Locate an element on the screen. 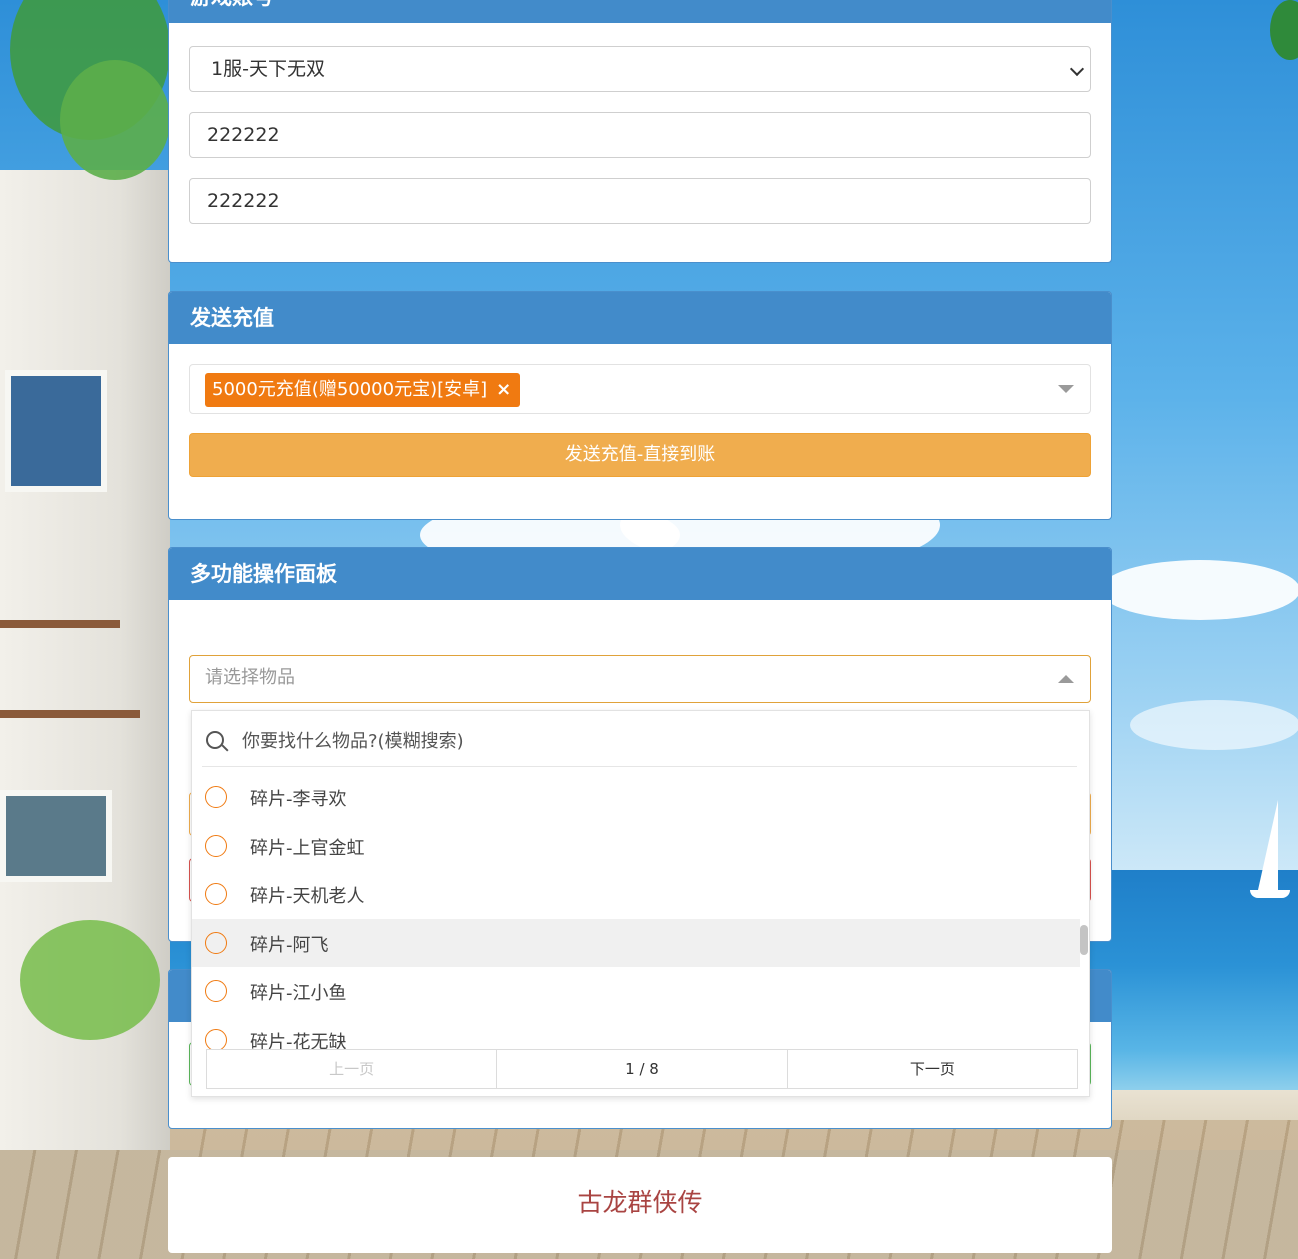  search-placeholder: 你要找什么物品?(模糊搜索) is located at coordinates (353, 741).